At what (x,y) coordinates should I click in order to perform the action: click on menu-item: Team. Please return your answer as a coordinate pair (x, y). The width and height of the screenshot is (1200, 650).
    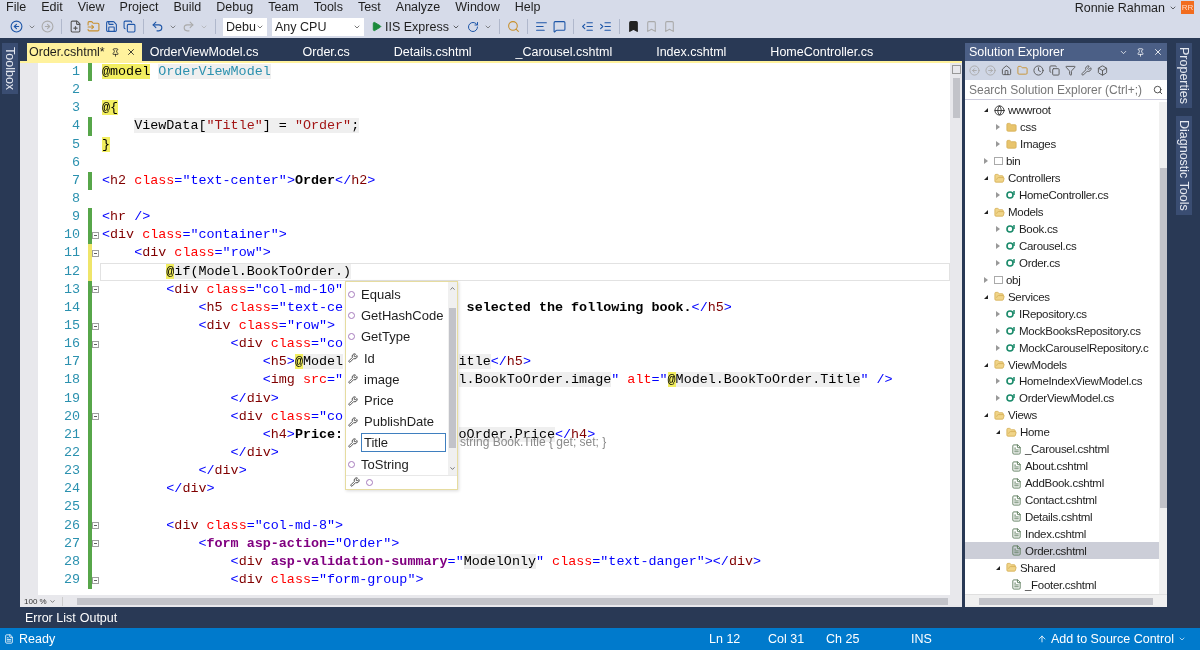
    Looking at the image, I should click on (283, 7).